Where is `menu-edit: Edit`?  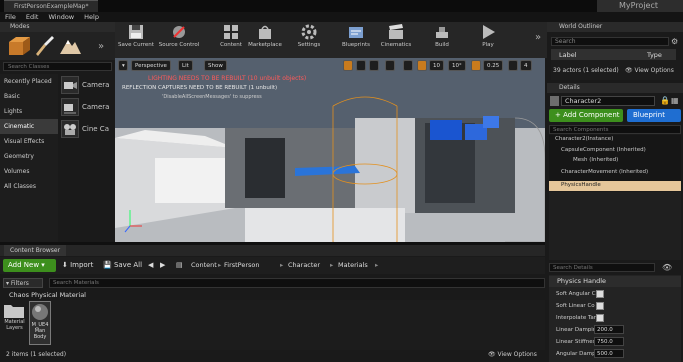 menu-edit: Edit is located at coordinates (32, 17).